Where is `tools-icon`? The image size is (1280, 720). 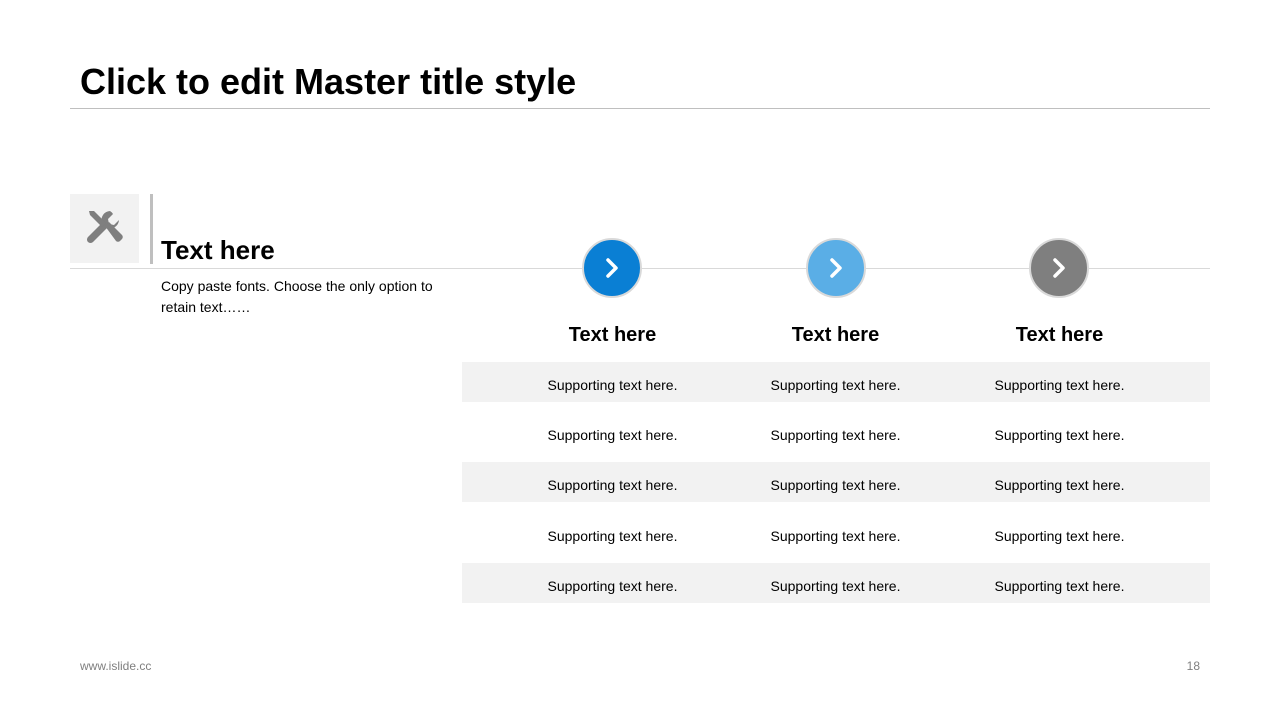 tools-icon is located at coordinates (104, 226).